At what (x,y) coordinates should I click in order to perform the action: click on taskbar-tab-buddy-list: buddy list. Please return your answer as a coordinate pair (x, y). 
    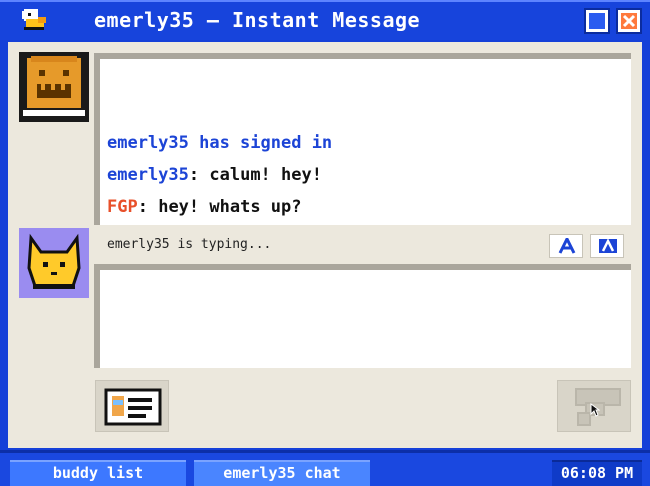
    Looking at the image, I should click on (98, 473).